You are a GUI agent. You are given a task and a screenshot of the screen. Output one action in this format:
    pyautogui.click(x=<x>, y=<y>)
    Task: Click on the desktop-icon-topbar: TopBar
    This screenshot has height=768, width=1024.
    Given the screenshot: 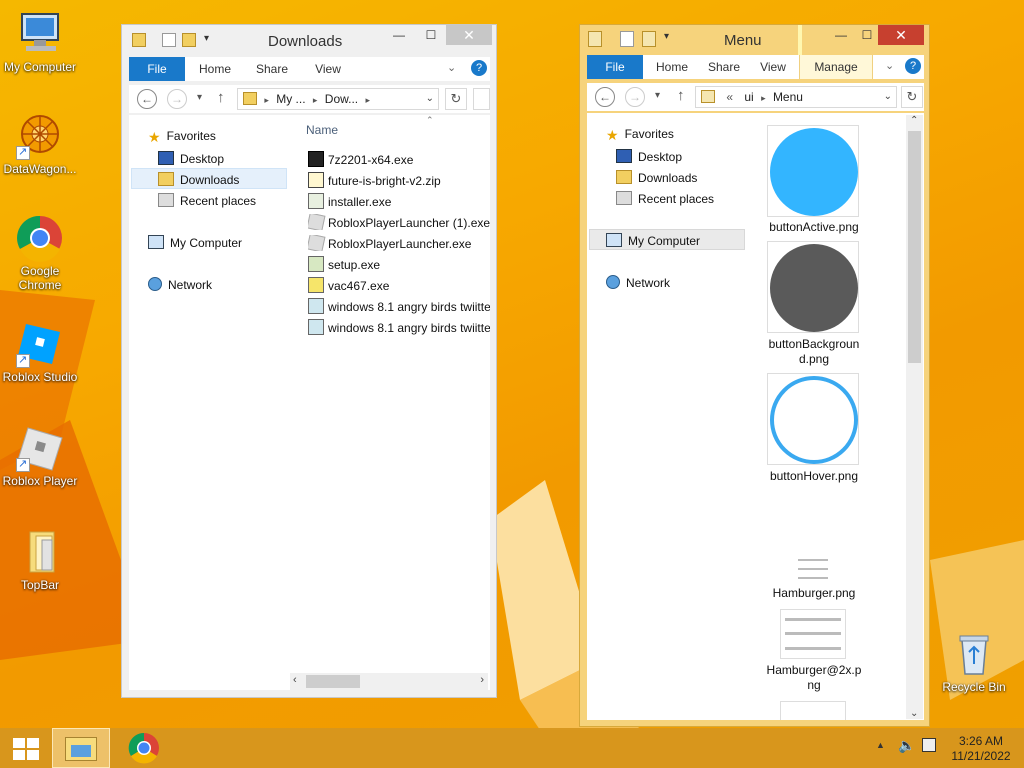 What is the action you would take?
    pyautogui.click(x=40, y=560)
    